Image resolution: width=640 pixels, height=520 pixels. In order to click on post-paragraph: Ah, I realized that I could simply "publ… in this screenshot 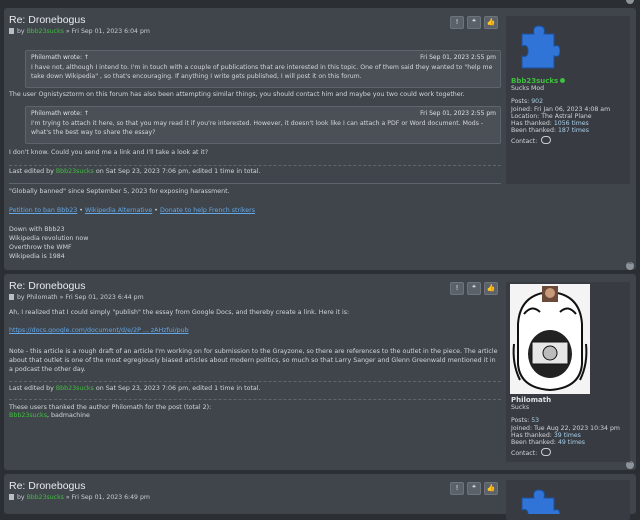, I will do `click(179, 312)`.